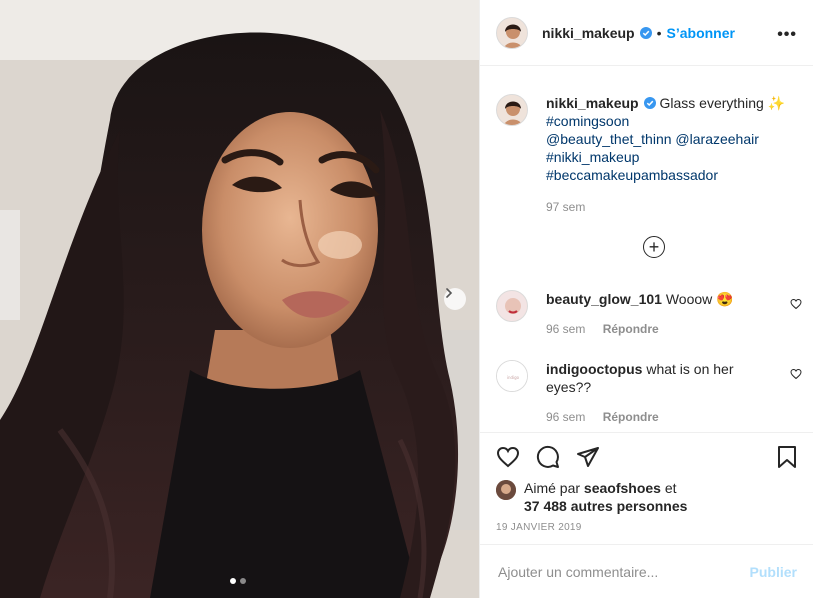 The height and width of the screenshot is (598, 813). Describe the element at coordinates (512, 306) in the screenshot. I see `comment-avatar` at that location.